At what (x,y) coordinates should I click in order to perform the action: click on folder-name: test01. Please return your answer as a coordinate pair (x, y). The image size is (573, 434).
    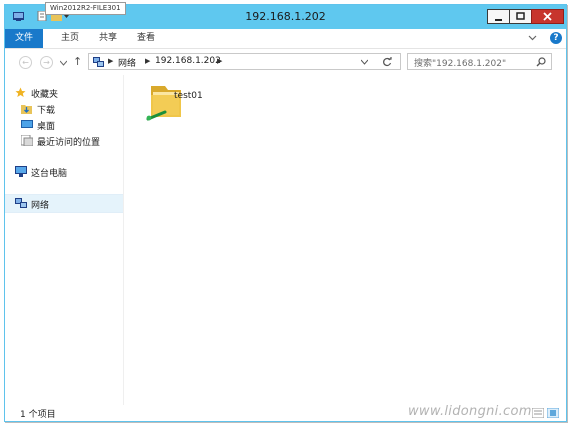
    Looking at the image, I should click on (188, 96).